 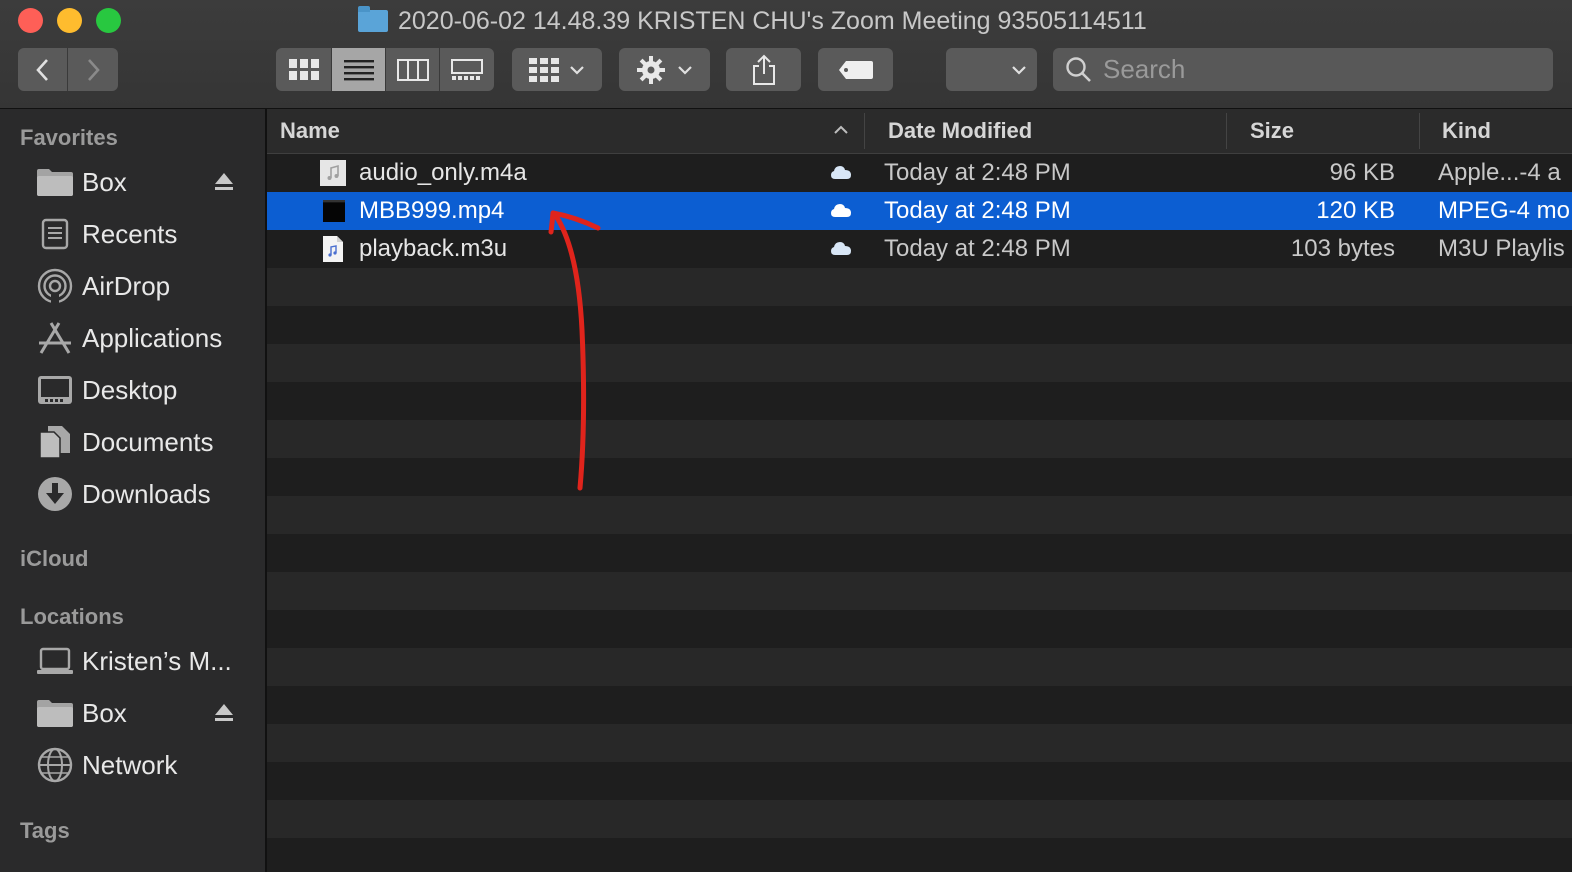 What do you see at coordinates (69, 137) in the screenshot?
I see `favorites-header: Favorites` at bounding box center [69, 137].